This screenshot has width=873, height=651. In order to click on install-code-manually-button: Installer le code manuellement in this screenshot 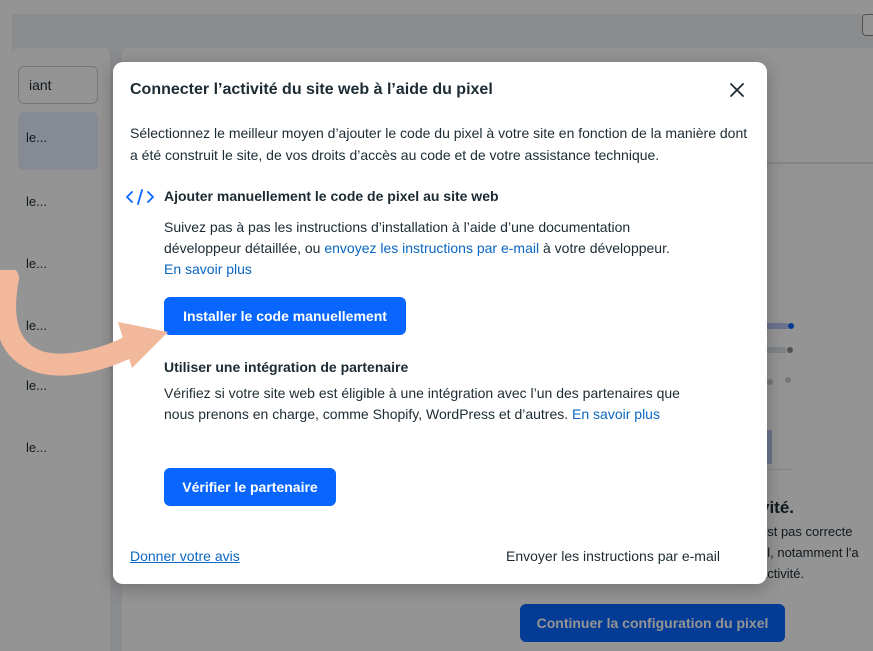, I will do `click(285, 316)`.